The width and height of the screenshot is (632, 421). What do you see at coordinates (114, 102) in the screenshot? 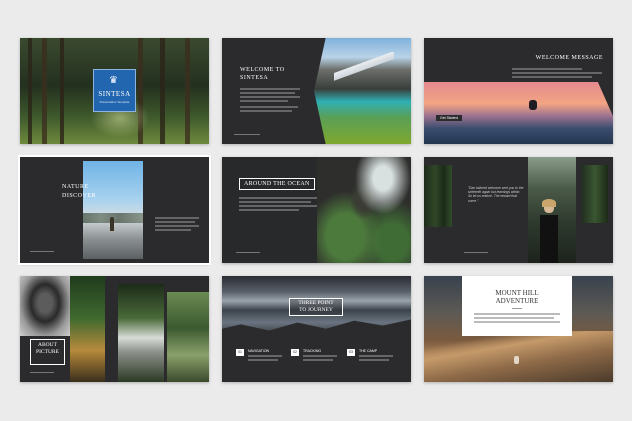
I see `cover-subtitle: Presentation Template` at bounding box center [114, 102].